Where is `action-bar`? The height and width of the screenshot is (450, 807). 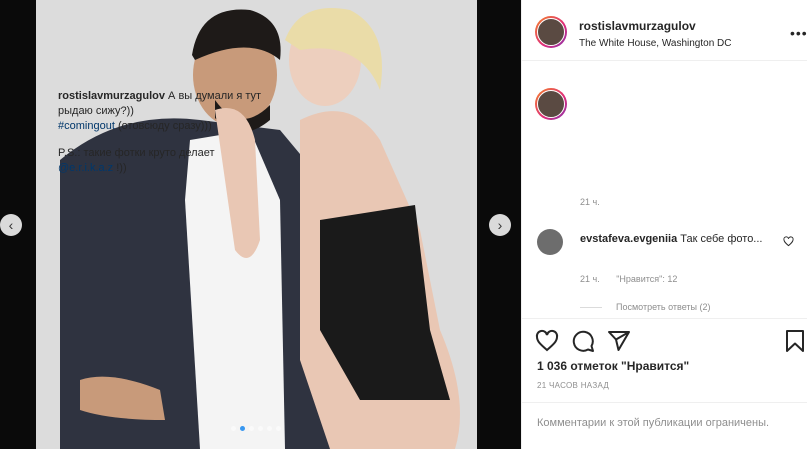
action-bar is located at coordinates (664, 338).